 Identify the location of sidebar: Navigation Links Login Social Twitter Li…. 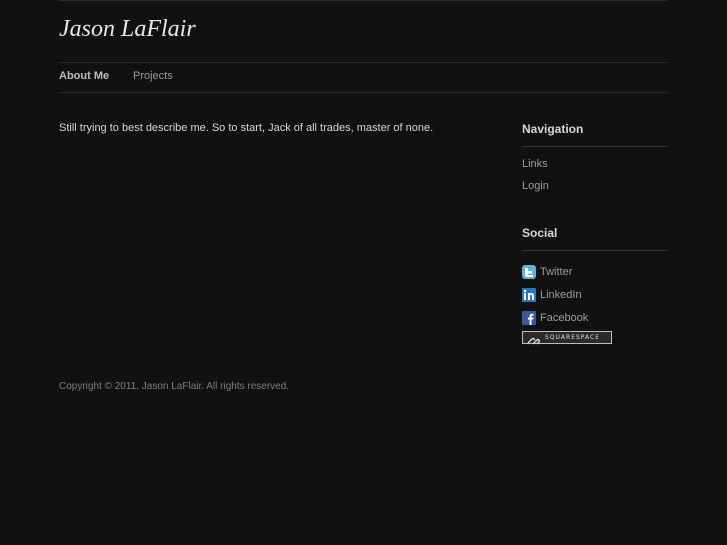
(594, 235).